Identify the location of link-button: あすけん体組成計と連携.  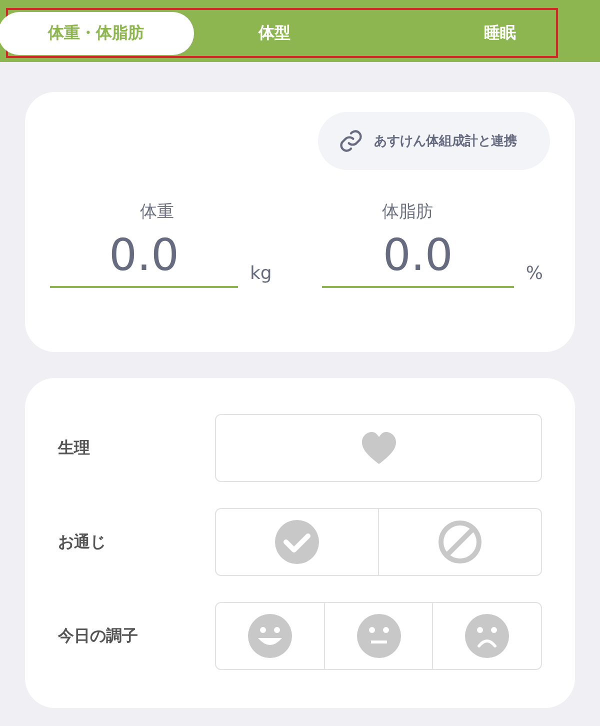
(434, 141).